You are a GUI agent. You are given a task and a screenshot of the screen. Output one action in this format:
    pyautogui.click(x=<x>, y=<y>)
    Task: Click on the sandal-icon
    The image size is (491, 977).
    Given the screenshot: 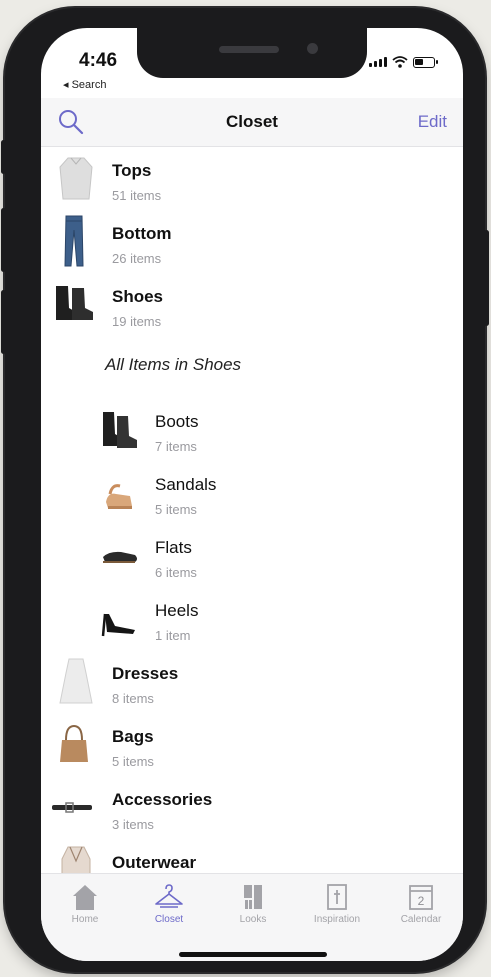 What is the action you would take?
    pyautogui.click(x=120, y=492)
    